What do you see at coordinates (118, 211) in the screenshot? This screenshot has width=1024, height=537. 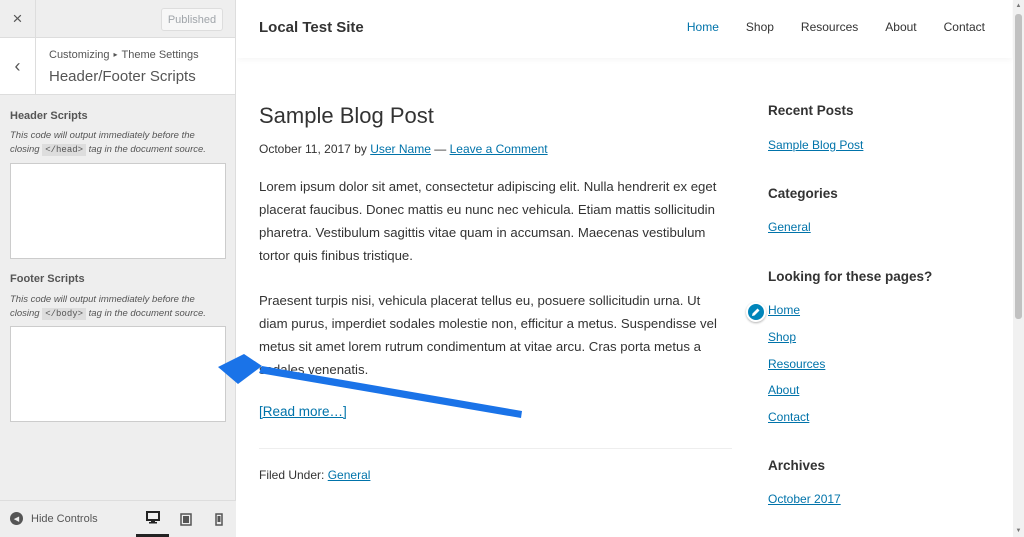 I see `header-scripts-textarea` at bounding box center [118, 211].